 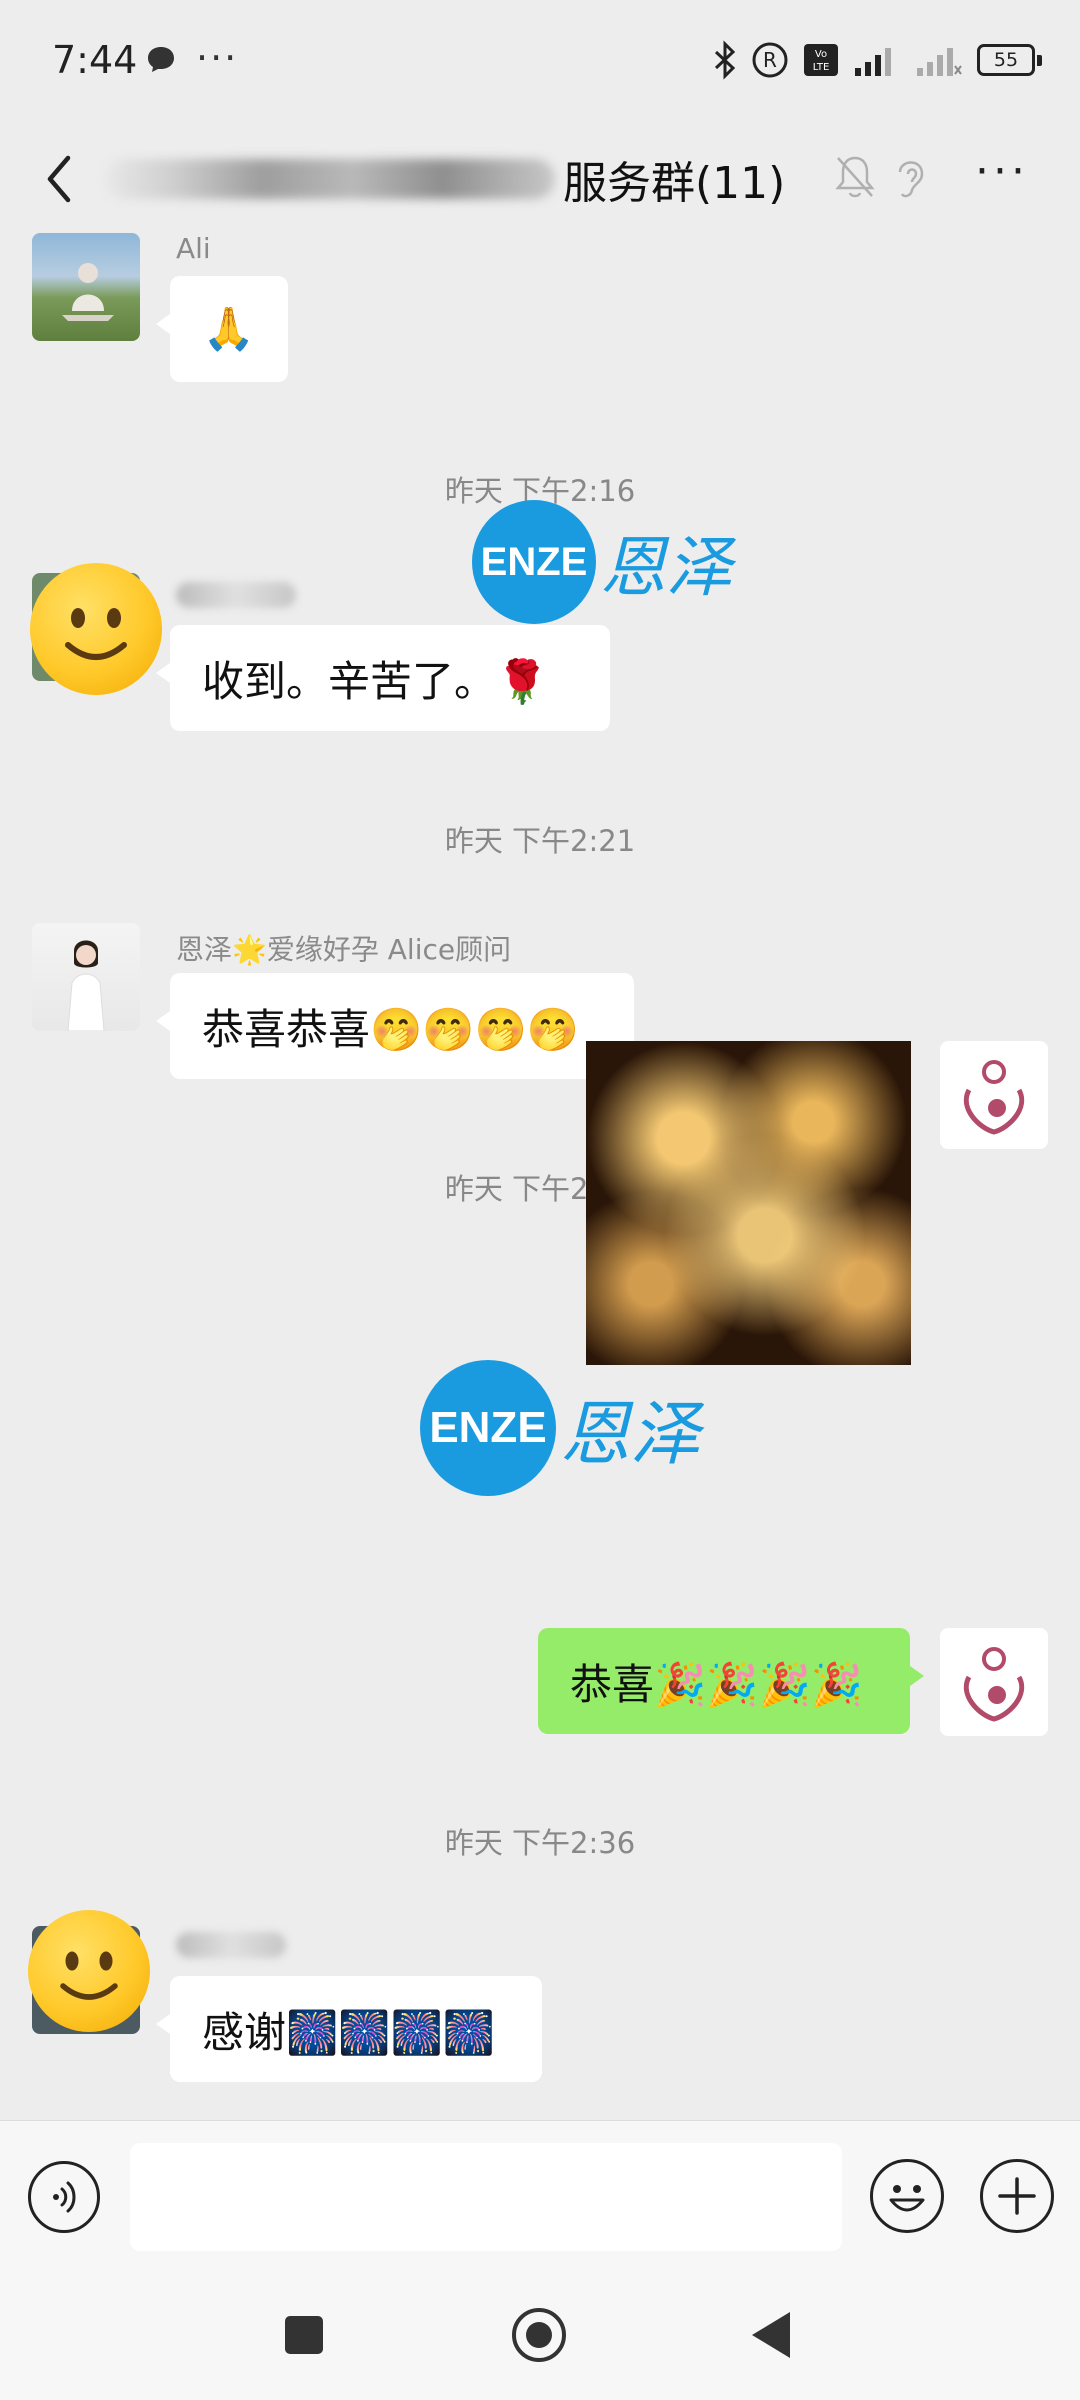 What do you see at coordinates (821, 67) in the screenshot?
I see `svg-text: LTE` at bounding box center [821, 67].